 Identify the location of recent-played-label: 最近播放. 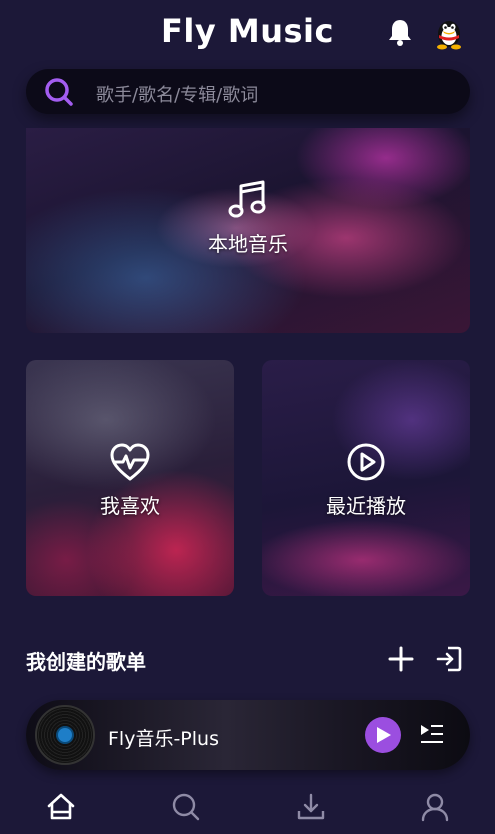
(366, 506).